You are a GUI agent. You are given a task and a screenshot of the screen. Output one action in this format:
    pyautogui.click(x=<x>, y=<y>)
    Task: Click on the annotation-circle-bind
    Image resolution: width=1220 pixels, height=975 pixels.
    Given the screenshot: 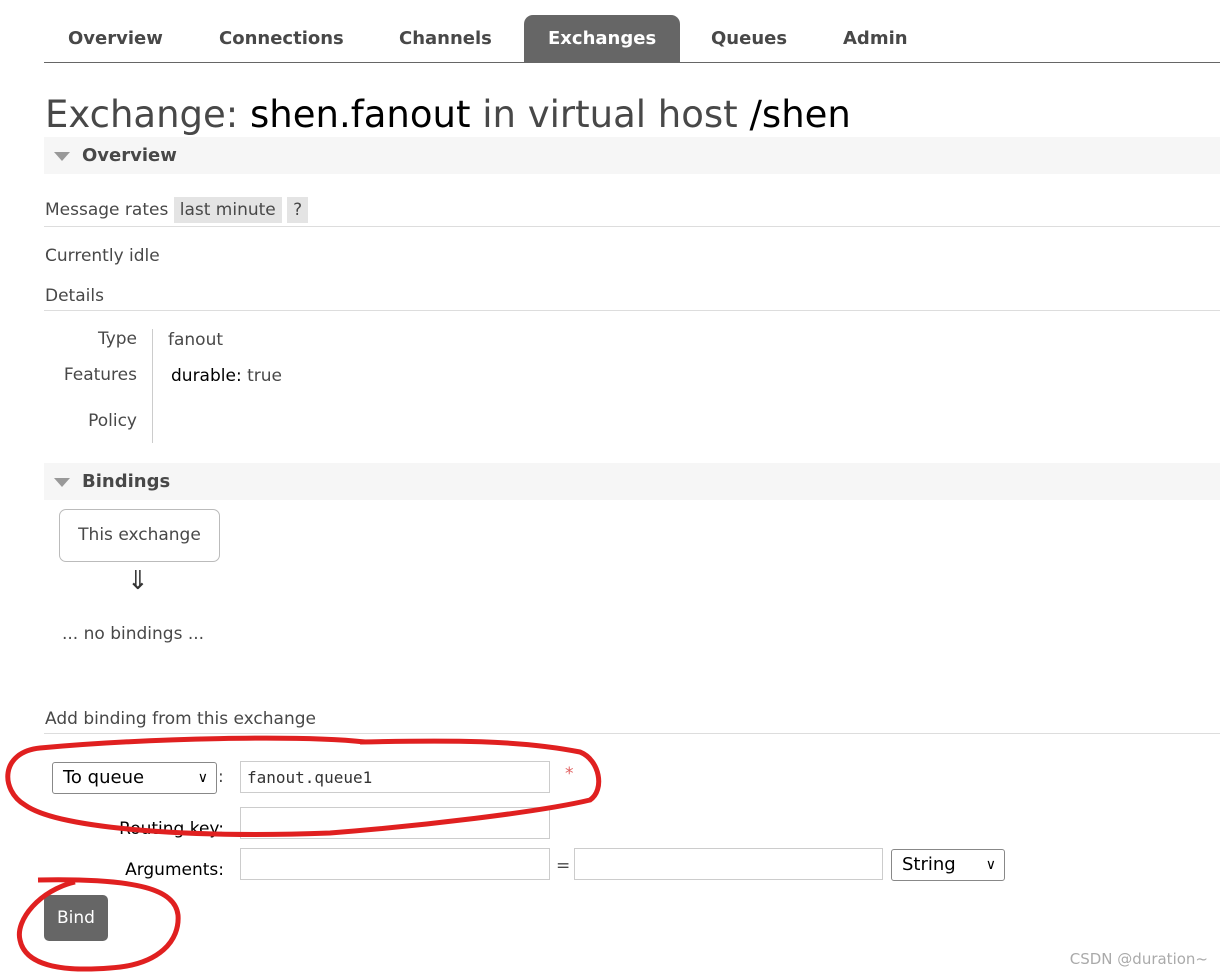 What is the action you would take?
    pyautogui.click(x=98, y=924)
    